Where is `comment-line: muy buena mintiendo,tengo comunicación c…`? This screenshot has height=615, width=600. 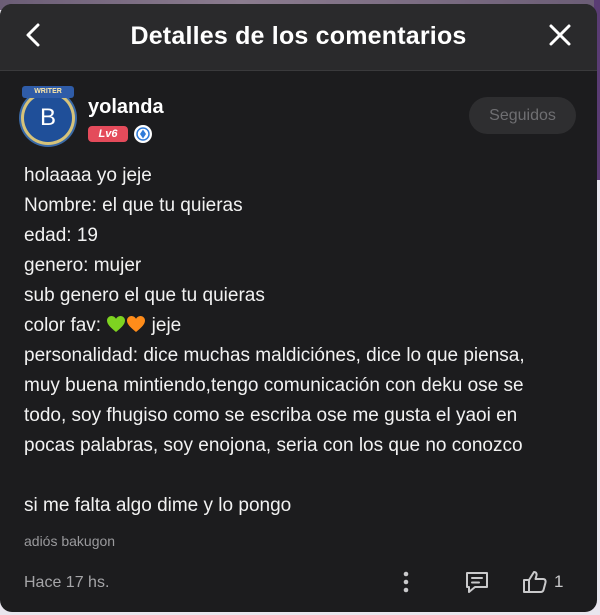 comment-line: muy buena mintiendo,tengo comunicación c… is located at coordinates (274, 385).